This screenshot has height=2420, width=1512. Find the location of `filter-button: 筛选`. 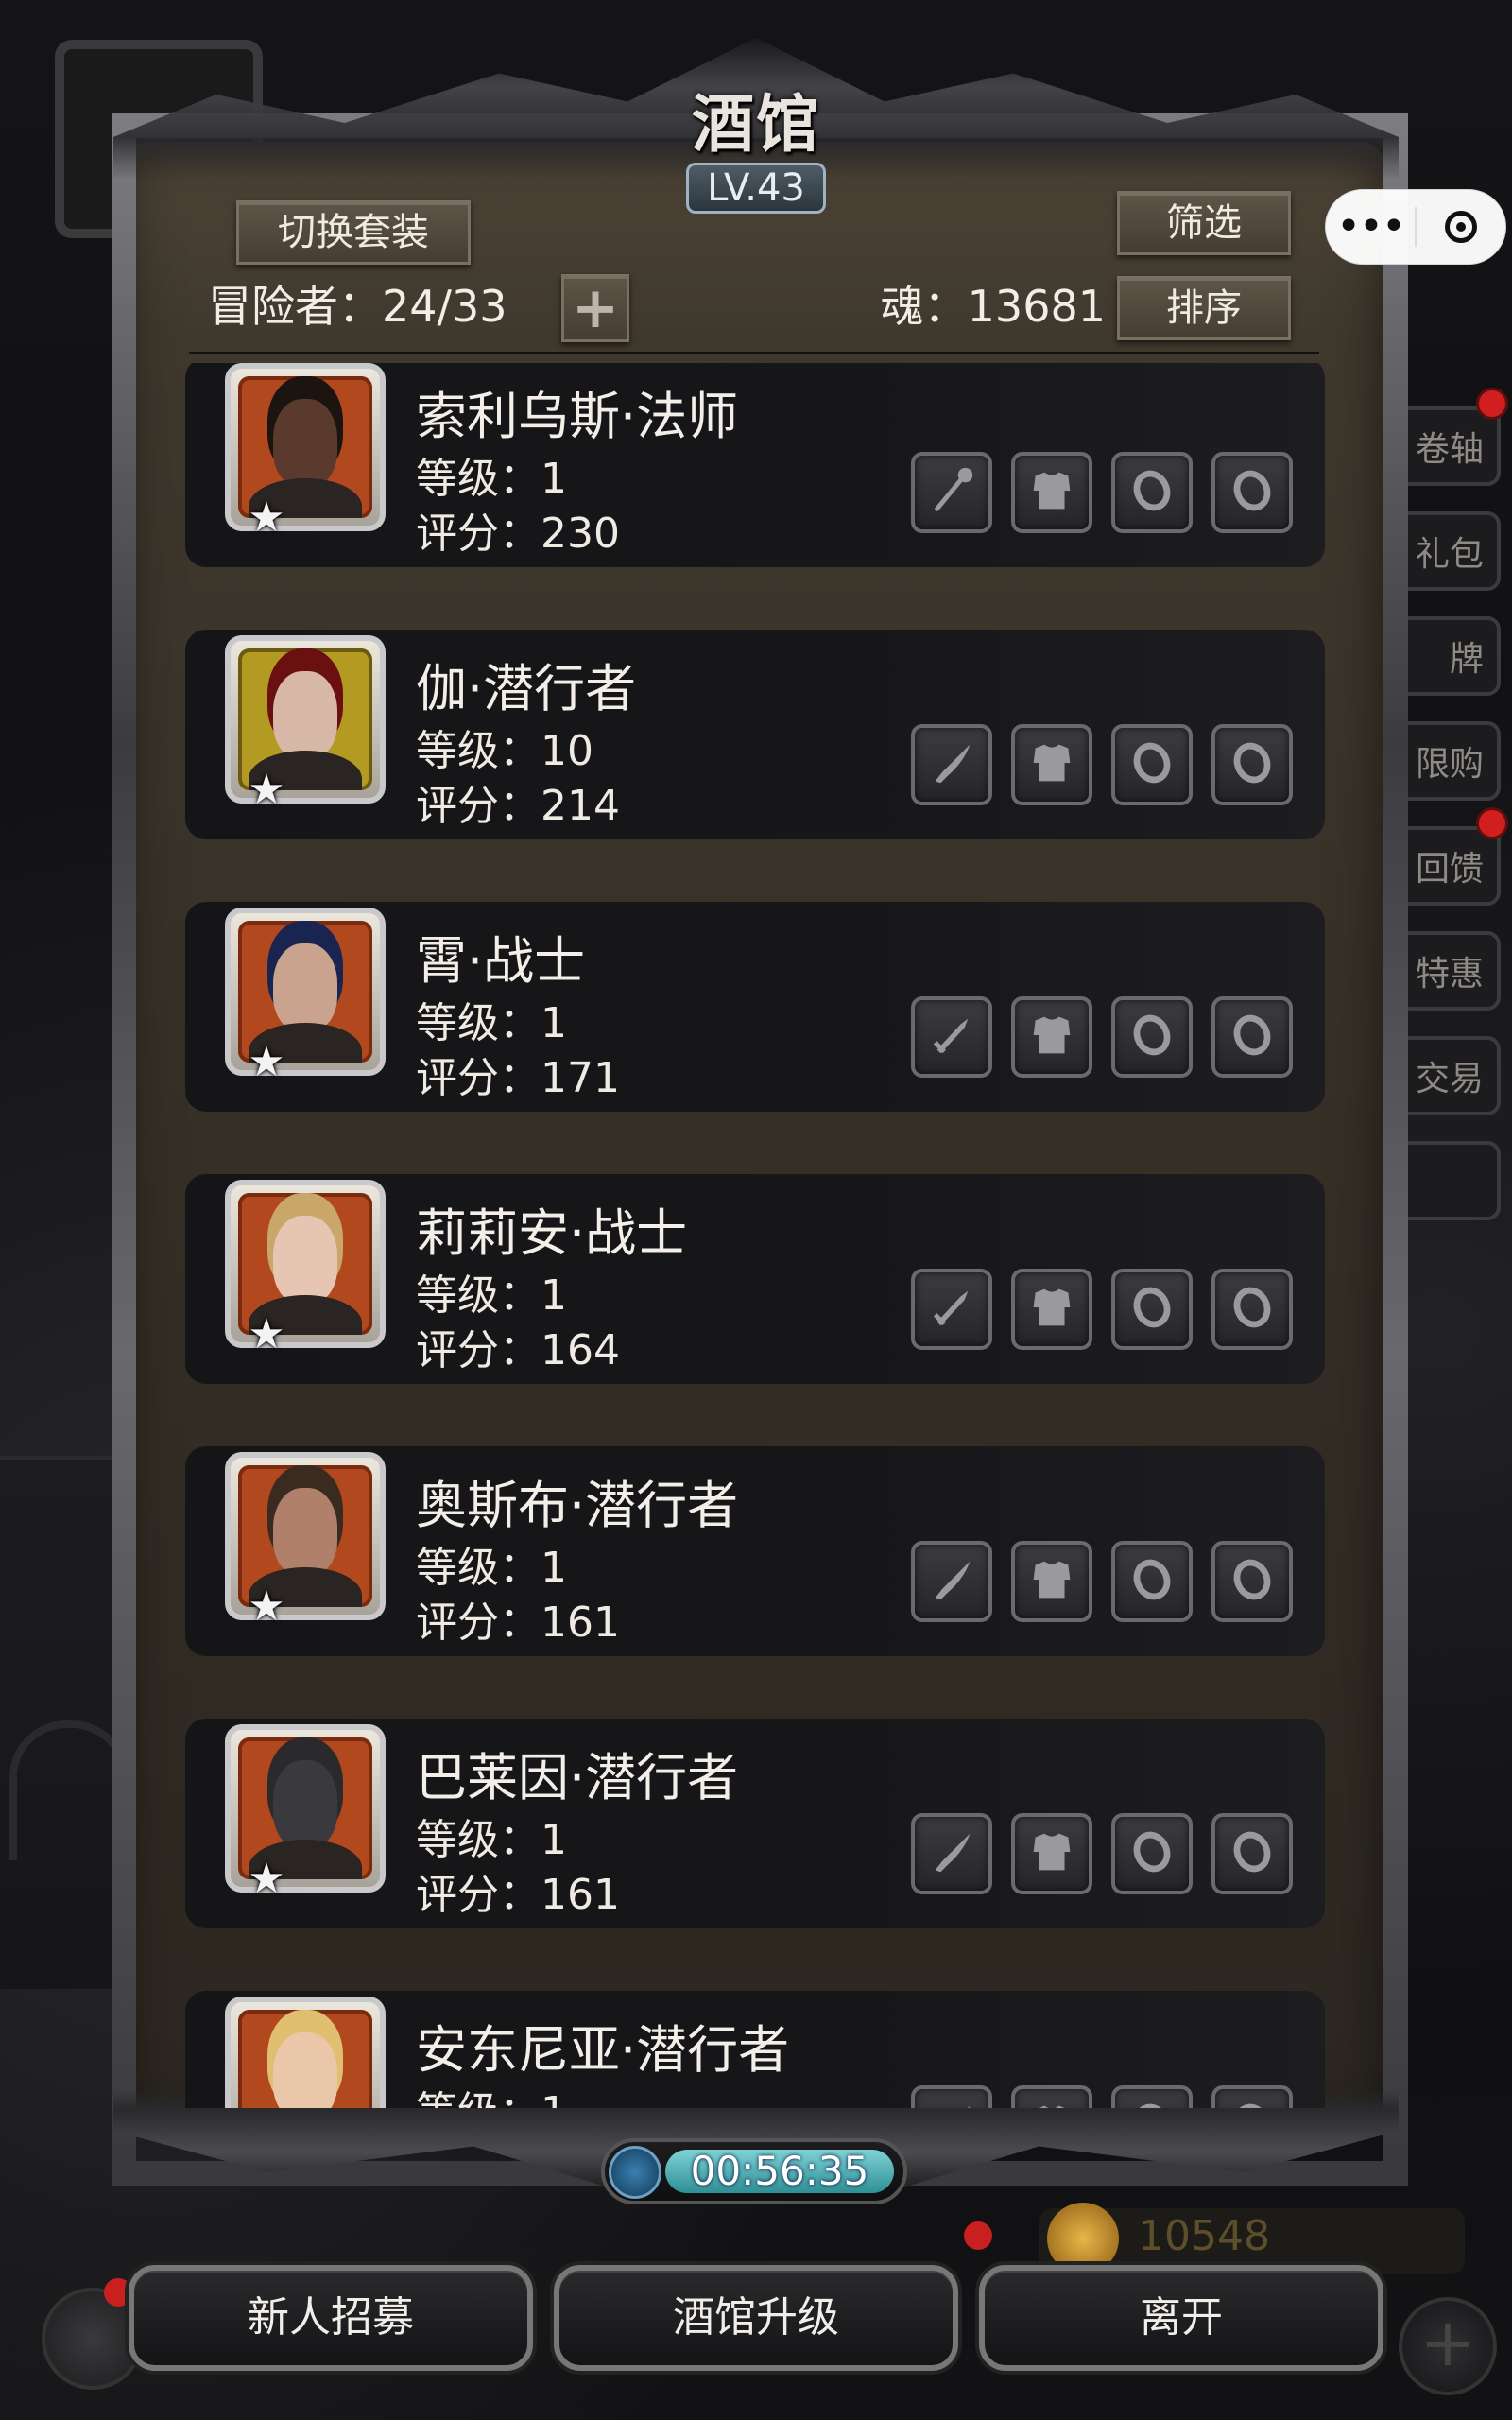

filter-button: 筛选 is located at coordinates (1204, 223).